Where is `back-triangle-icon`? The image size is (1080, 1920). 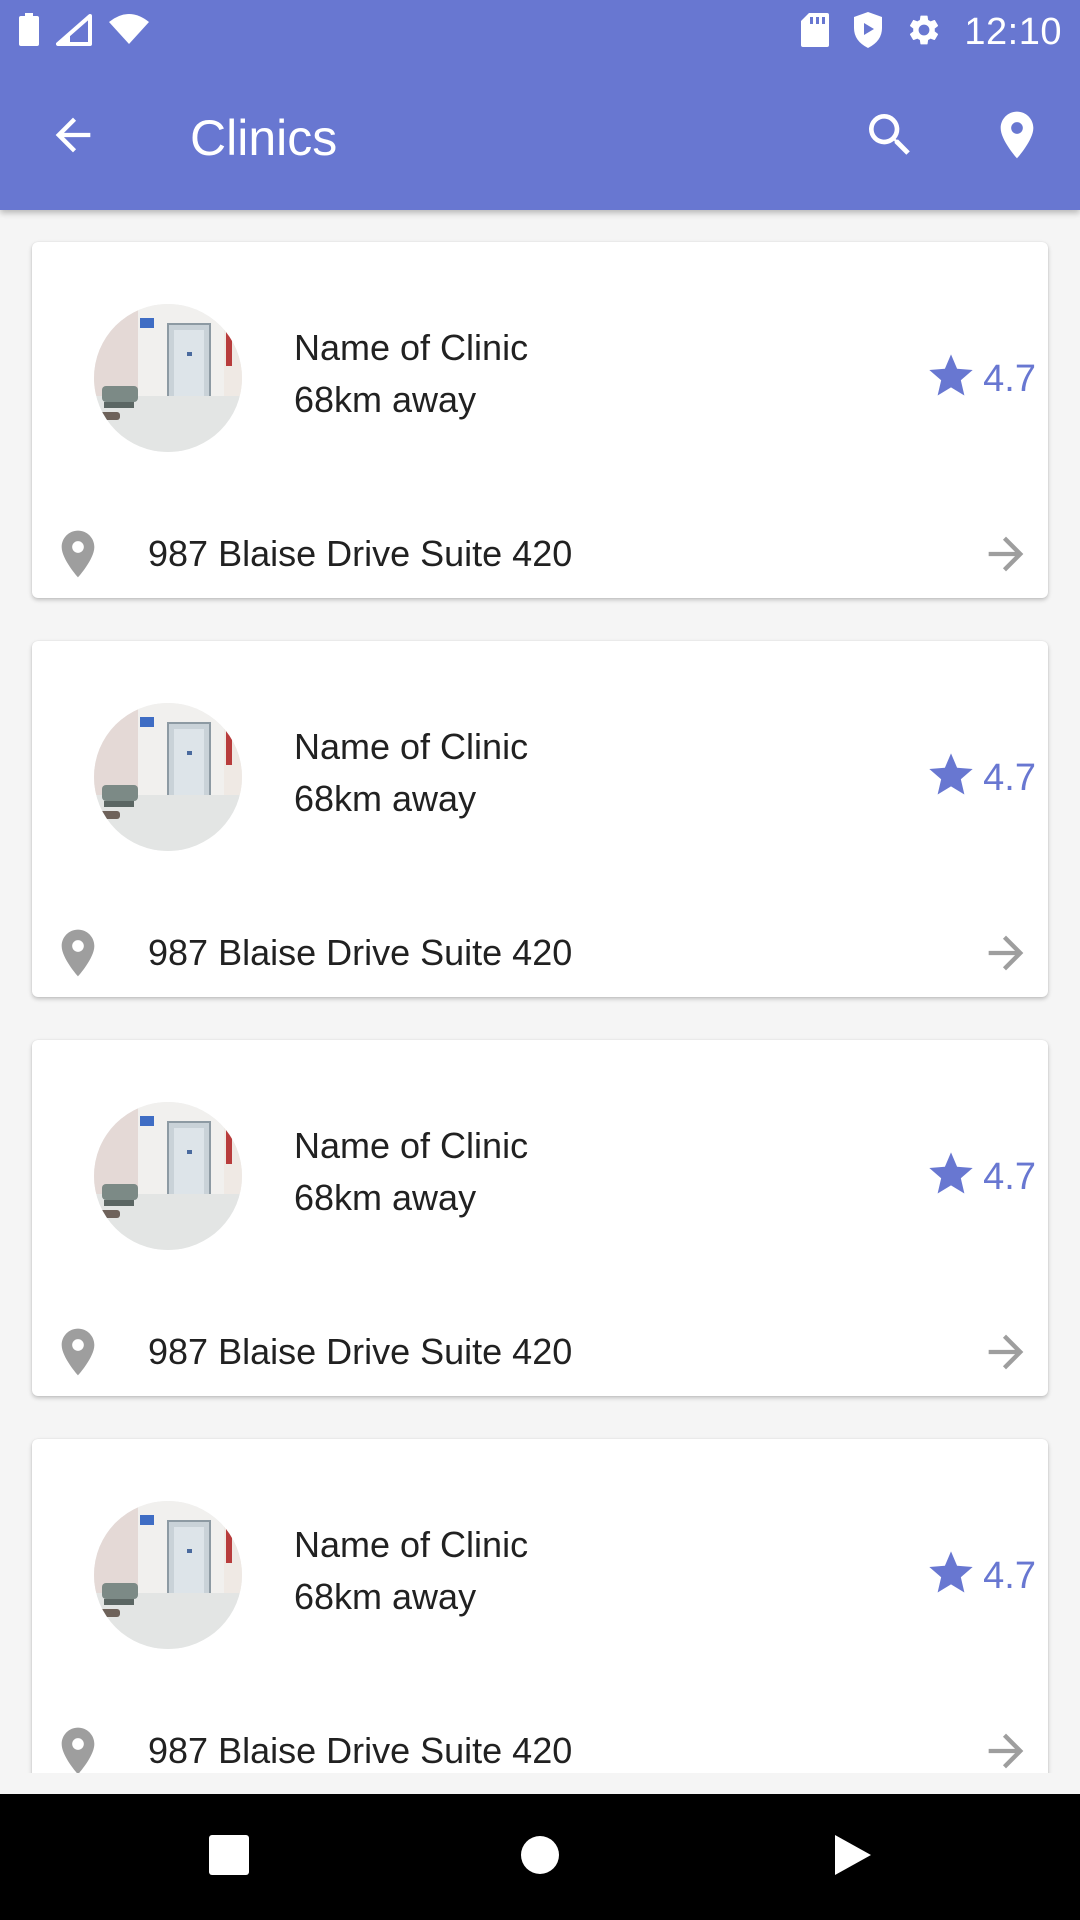 back-triangle-icon is located at coordinates (853, 1857).